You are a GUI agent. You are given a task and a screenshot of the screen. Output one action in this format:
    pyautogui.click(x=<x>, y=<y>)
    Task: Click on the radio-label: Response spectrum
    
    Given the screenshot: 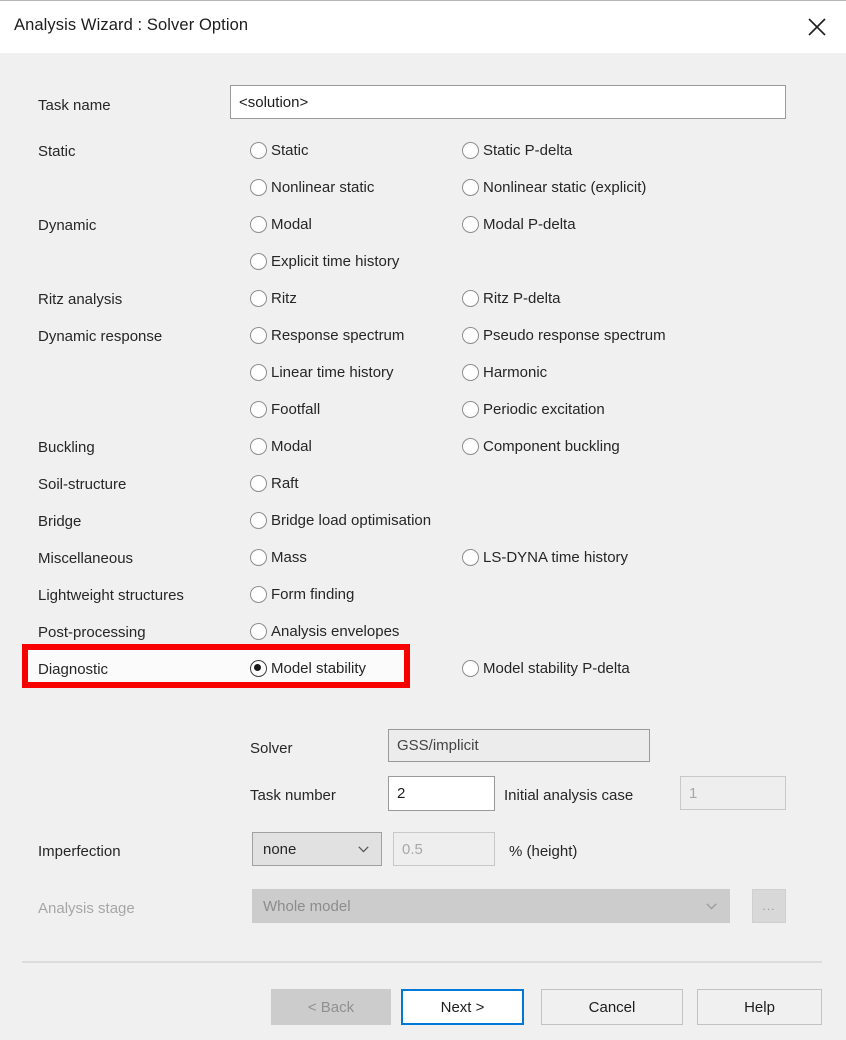 What is the action you would take?
    pyautogui.click(x=338, y=335)
    